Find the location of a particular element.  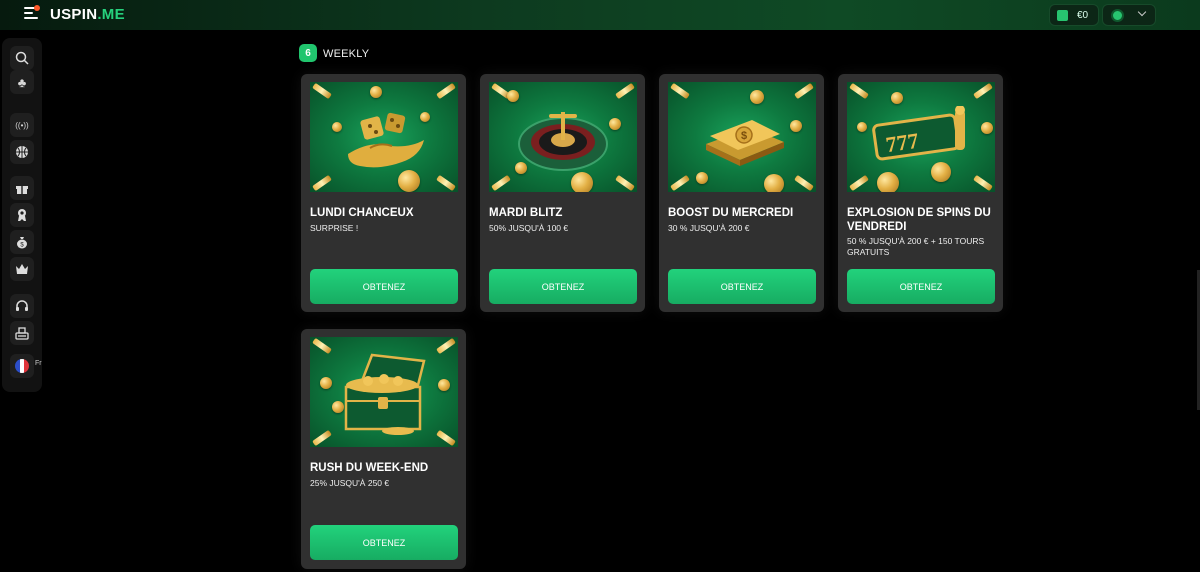

promo-card: LUNDI CHANCEUX SURPRISE ! OBTENEZ is located at coordinates (383, 193).